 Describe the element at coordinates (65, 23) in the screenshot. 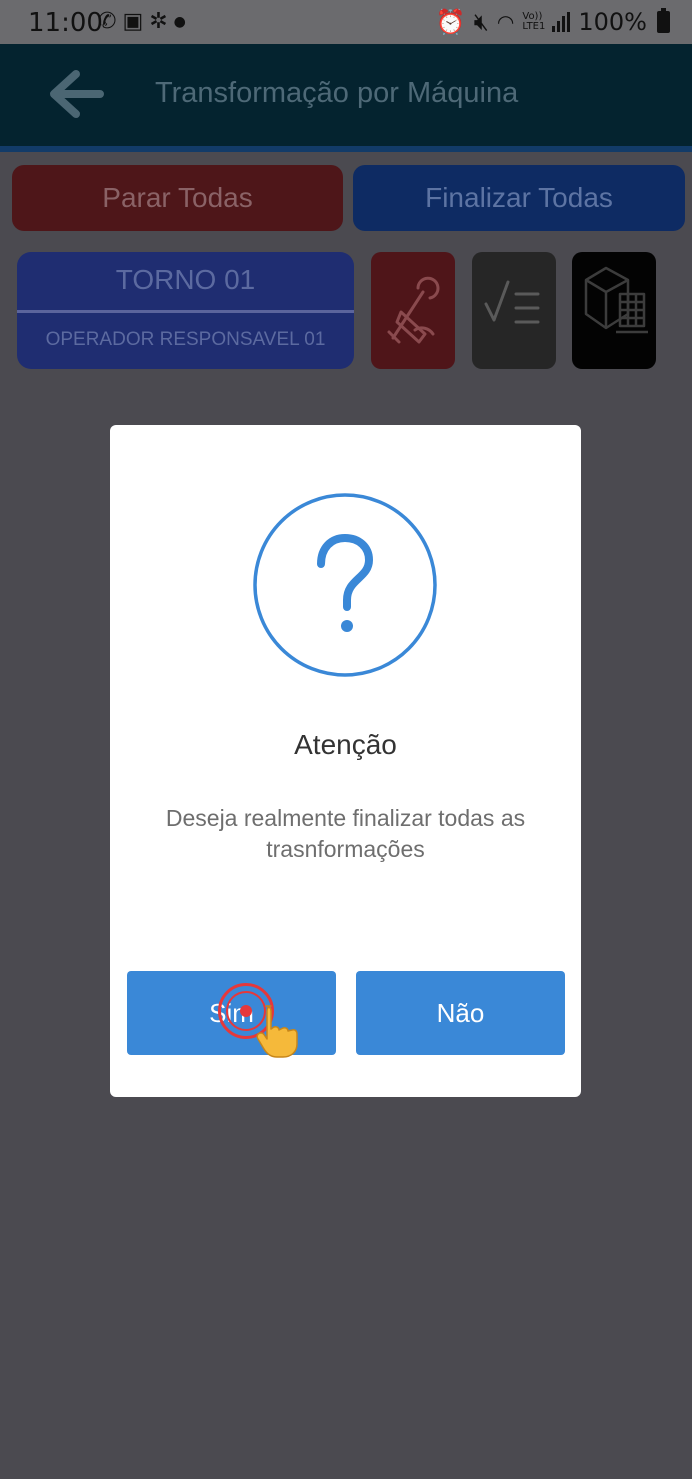

I see `status-time: 11:00` at that location.